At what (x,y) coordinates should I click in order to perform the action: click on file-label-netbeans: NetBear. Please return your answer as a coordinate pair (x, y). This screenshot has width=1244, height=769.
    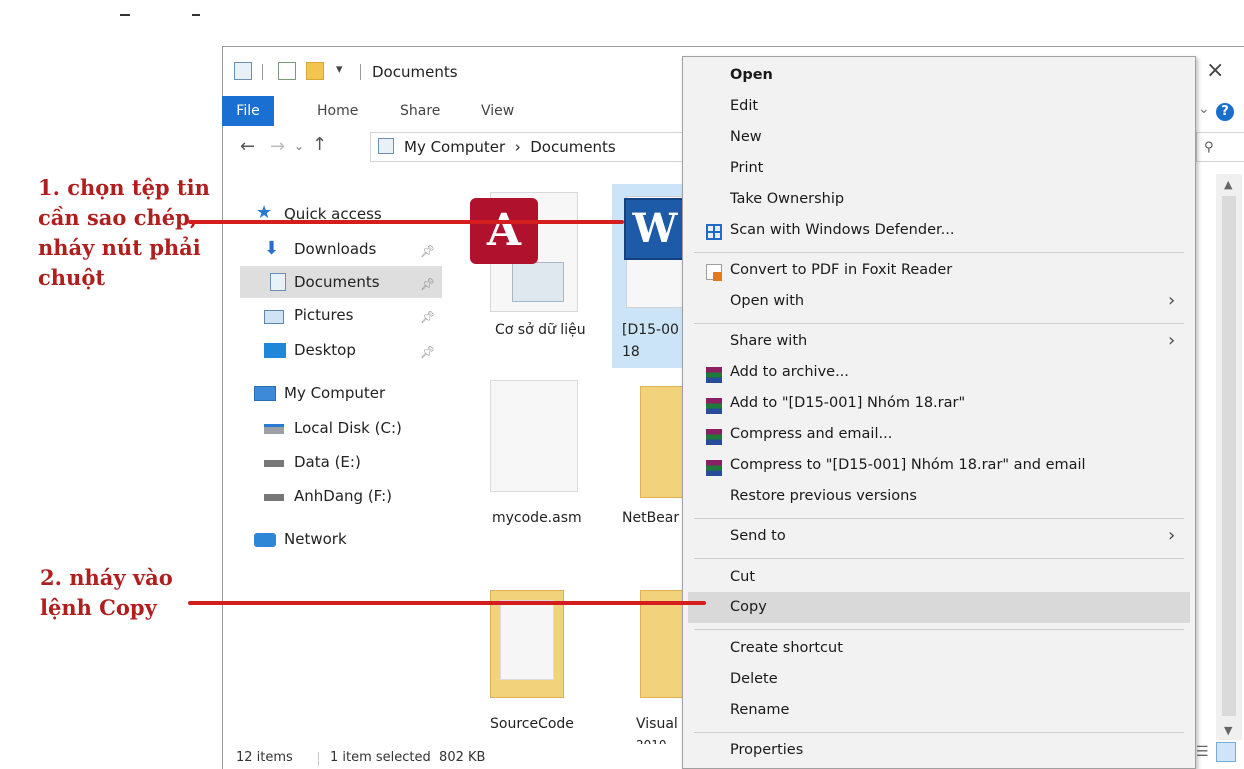
    Looking at the image, I should click on (650, 518).